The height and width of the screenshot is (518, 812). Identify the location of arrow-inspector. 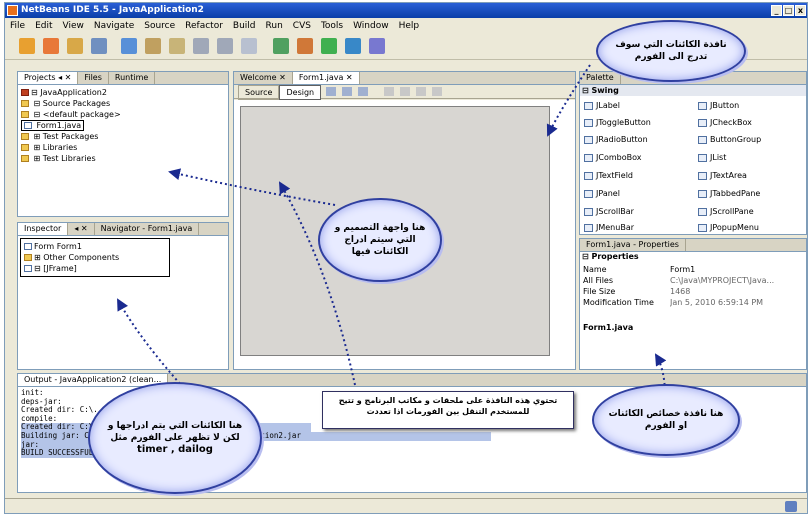
(154, 347).